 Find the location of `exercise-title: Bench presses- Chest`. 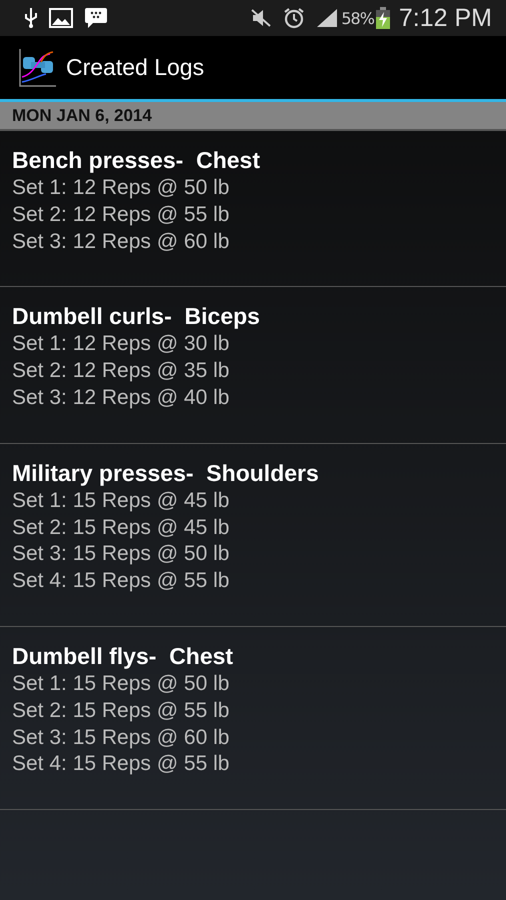

exercise-title: Bench presses- Chest is located at coordinates (136, 160).